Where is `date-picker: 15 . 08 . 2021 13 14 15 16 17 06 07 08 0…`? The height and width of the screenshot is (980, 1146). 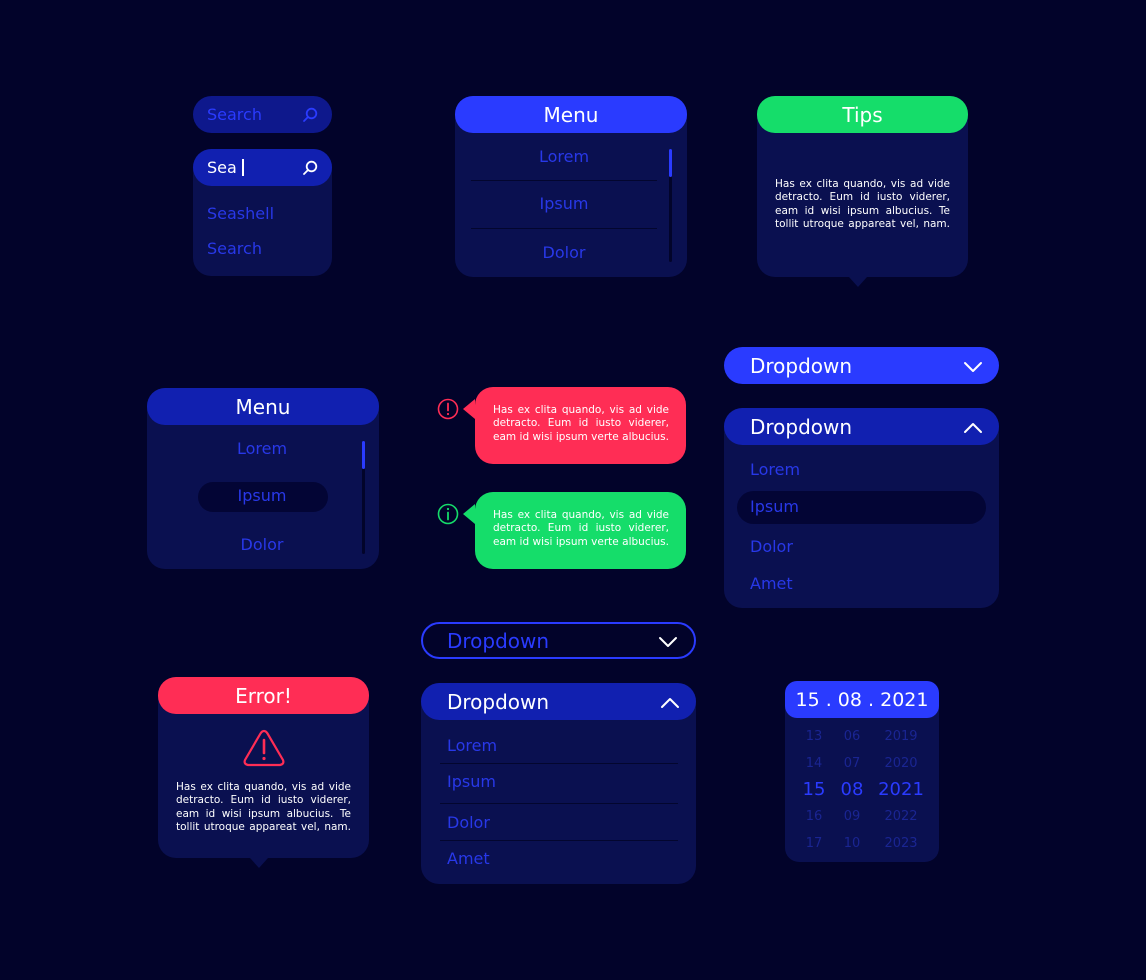
date-picker: 15 . 08 . 2021 13 14 15 16 17 06 07 08 0… is located at coordinates (862, 771).